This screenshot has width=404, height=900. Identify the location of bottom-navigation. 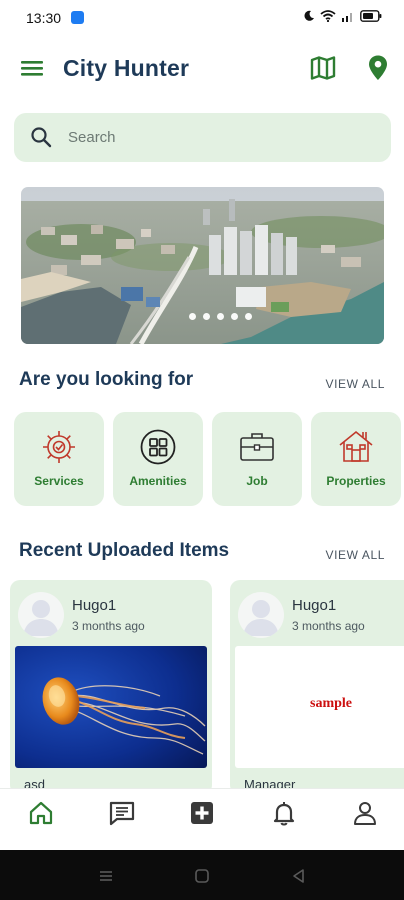
(202, 819).